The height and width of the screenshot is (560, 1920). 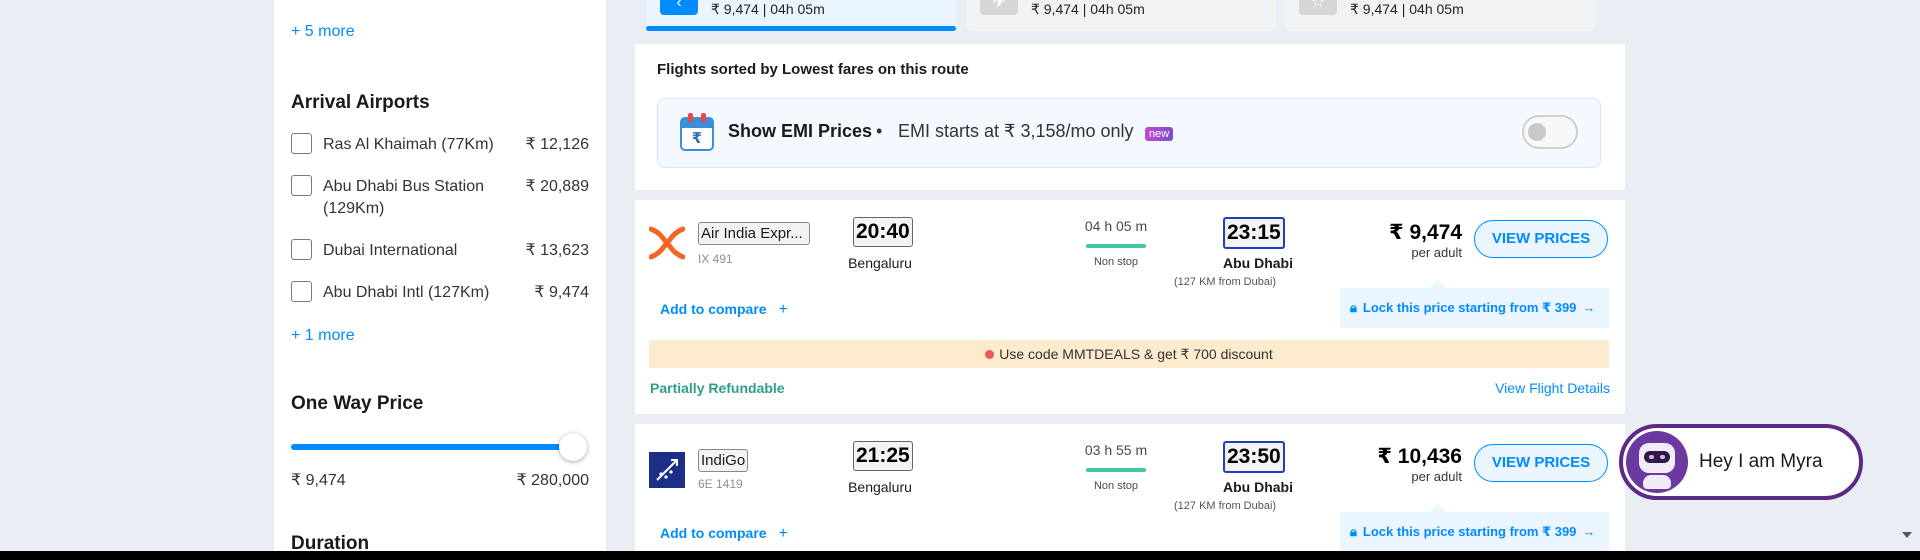 I want to click on scroll-down-icon, so click(x=1907, y=535).